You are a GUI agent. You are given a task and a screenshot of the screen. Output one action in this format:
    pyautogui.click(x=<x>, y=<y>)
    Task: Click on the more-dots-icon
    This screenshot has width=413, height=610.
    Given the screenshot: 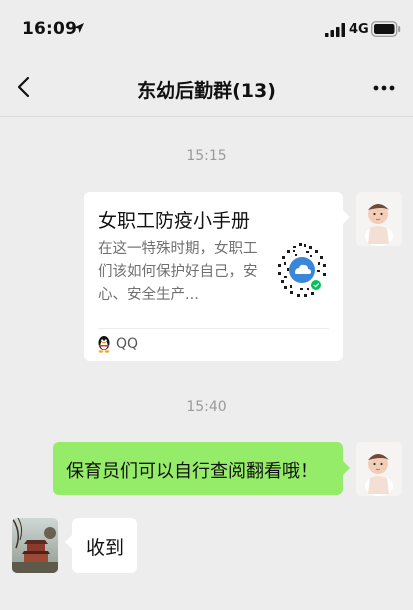 What is the action you would take?
    pyautogui.click(x=384, y=88)
    